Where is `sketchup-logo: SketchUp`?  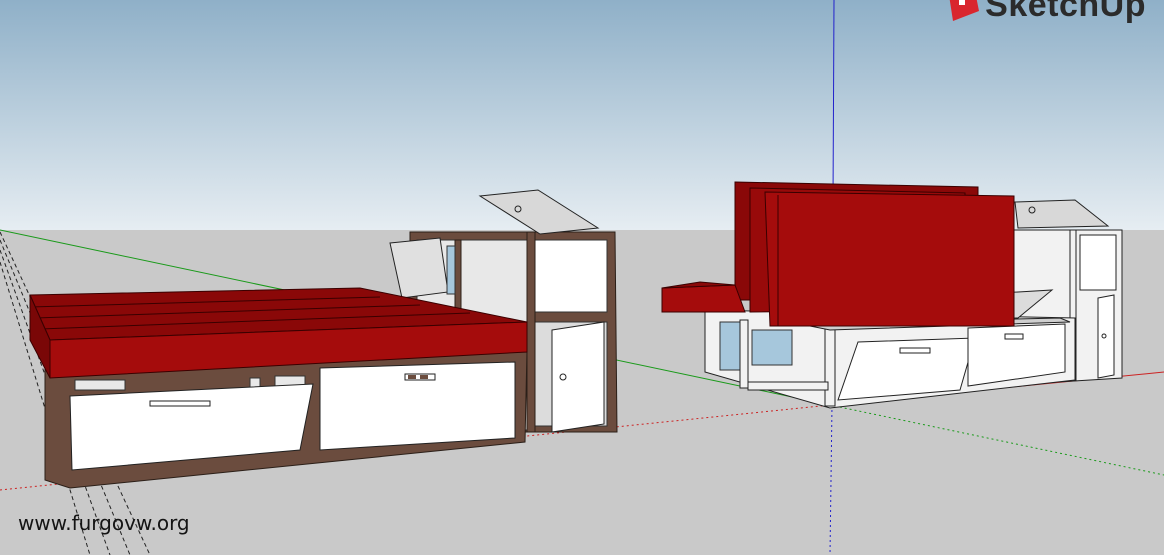
sketchup-logo: SketchUp is located at coordinates (1045, 12).